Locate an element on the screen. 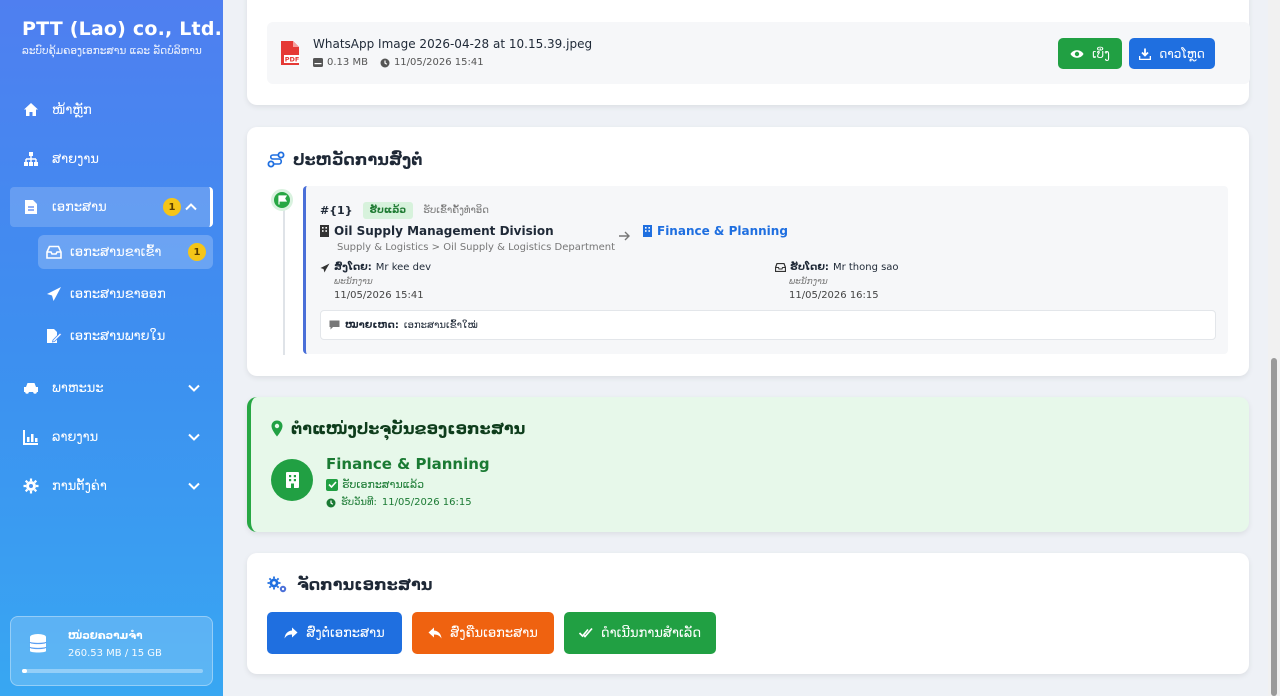  return-document-button: ສົ່ງຄືນເອກະສານ is located at coordinates (483, 633).